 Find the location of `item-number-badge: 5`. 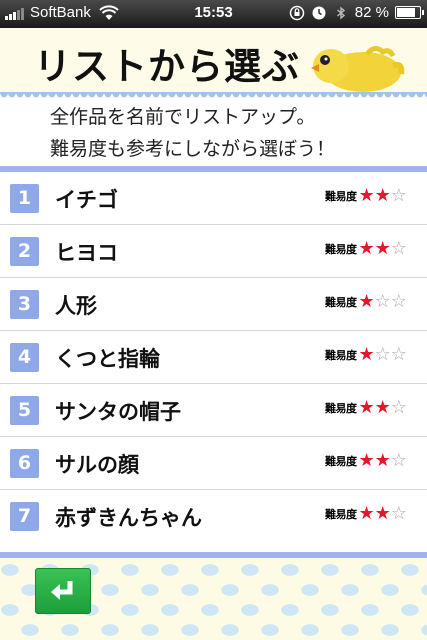

item-number-badge: 5 is located at coordinates (24, 410).